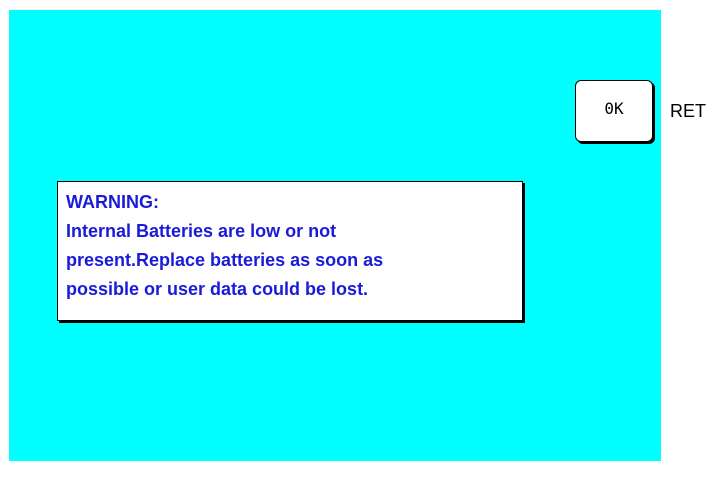  I want to click on warning-title: WARNING:, so click(112, 202).